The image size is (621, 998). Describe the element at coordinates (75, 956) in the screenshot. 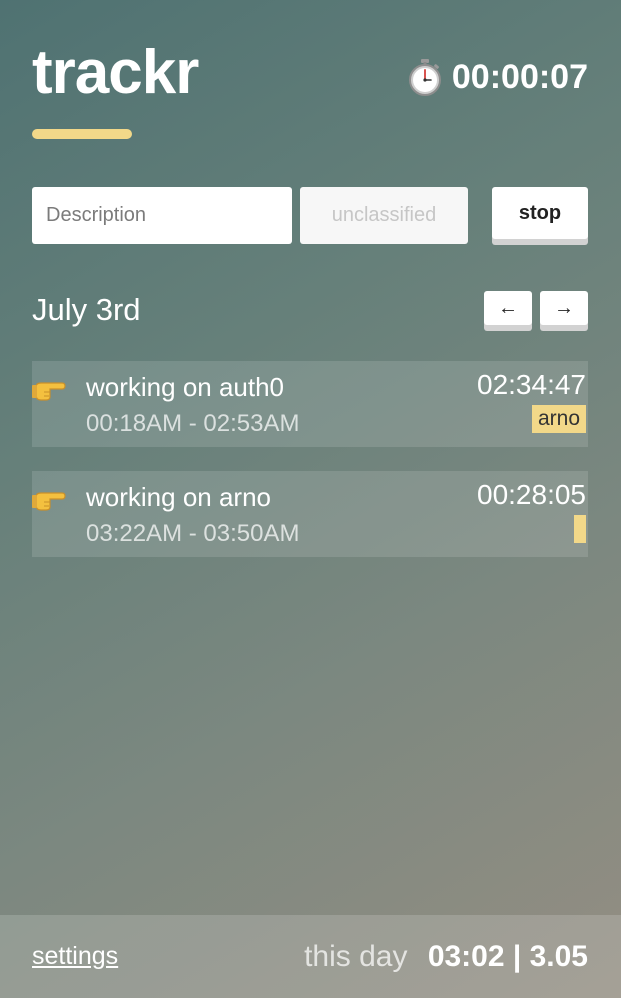

I see `settings-link: settings` at that location.